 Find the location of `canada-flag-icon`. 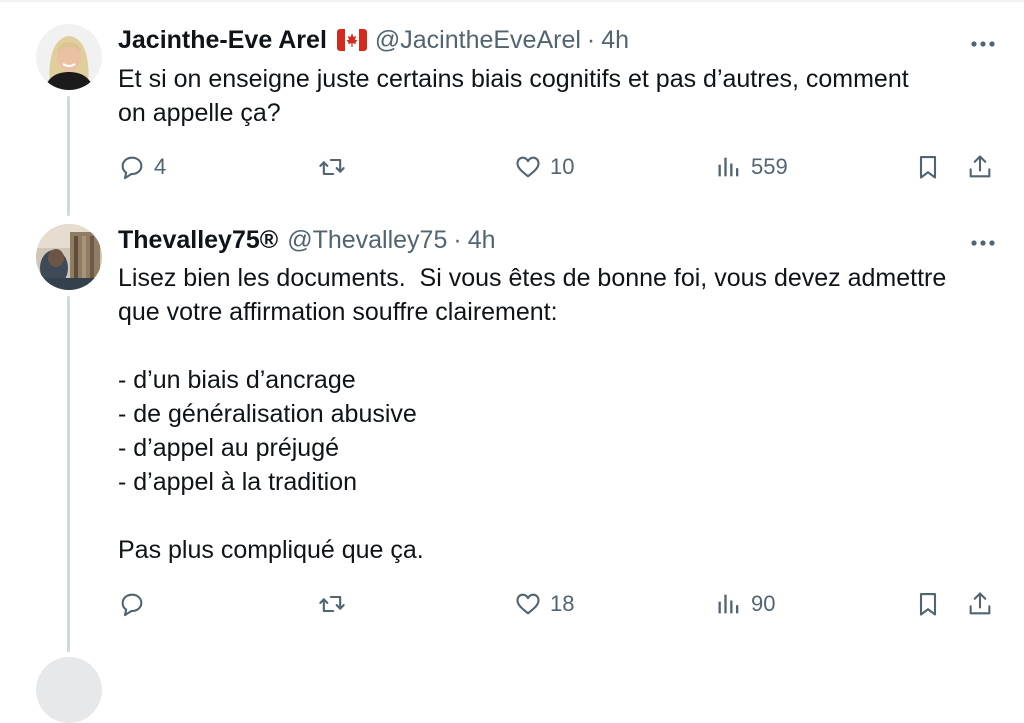

canada-flag-icon is located at coordinates (351, 40).